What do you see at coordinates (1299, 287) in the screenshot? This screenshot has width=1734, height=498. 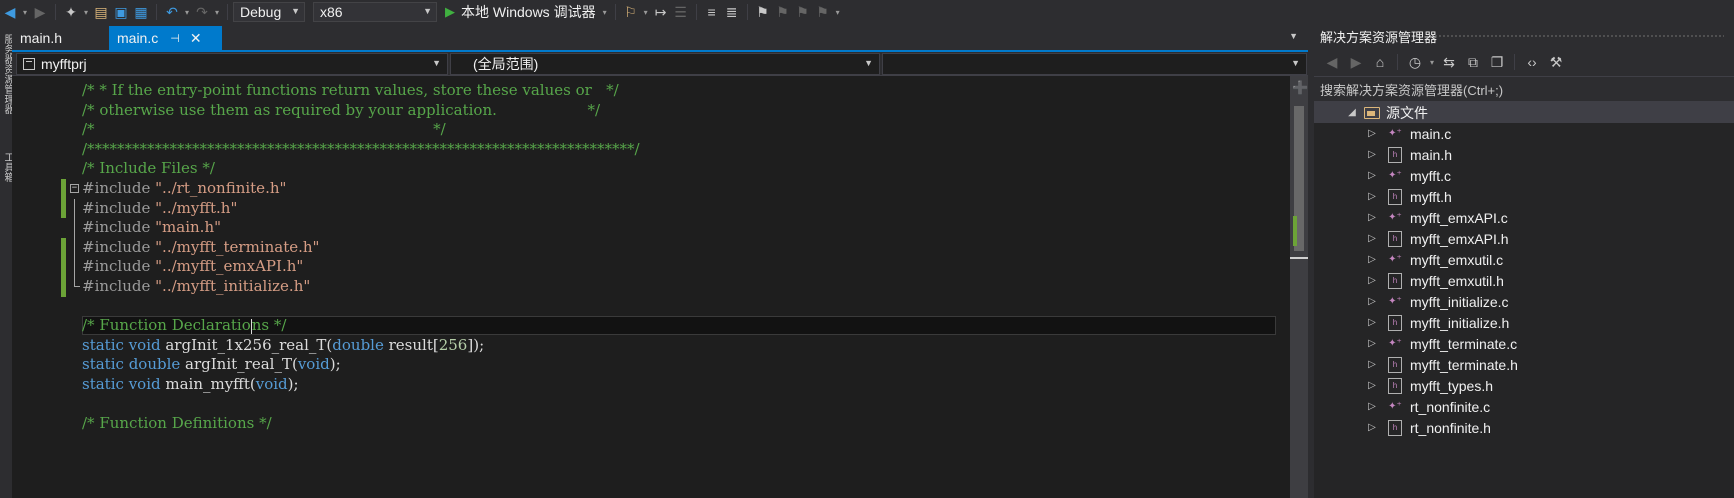 I see `vertical-scrollbar: ➕` at bounding box center [1299, 287].